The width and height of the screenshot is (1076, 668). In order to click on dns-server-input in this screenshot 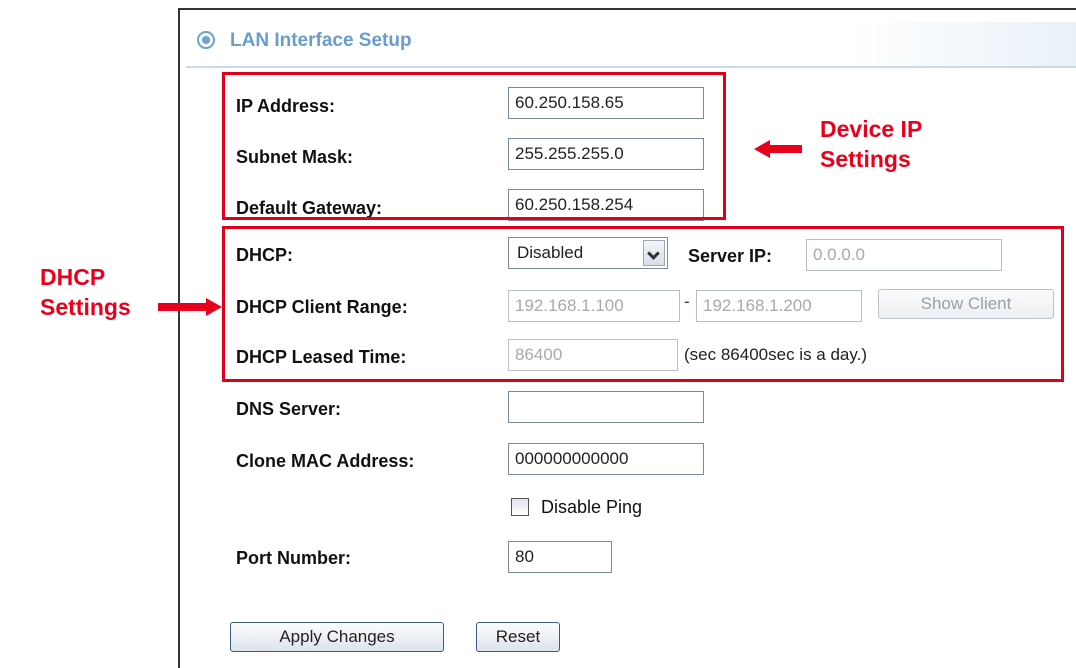, I will do `click(606, 407)`.